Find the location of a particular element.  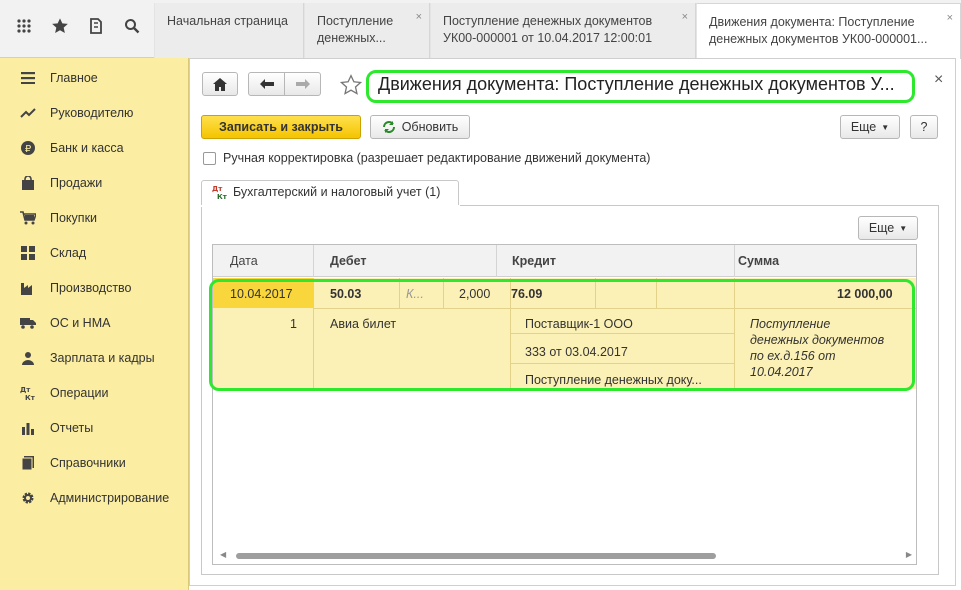

sidebar-item-warehouse: Склад is located at coordinates (94, 252).